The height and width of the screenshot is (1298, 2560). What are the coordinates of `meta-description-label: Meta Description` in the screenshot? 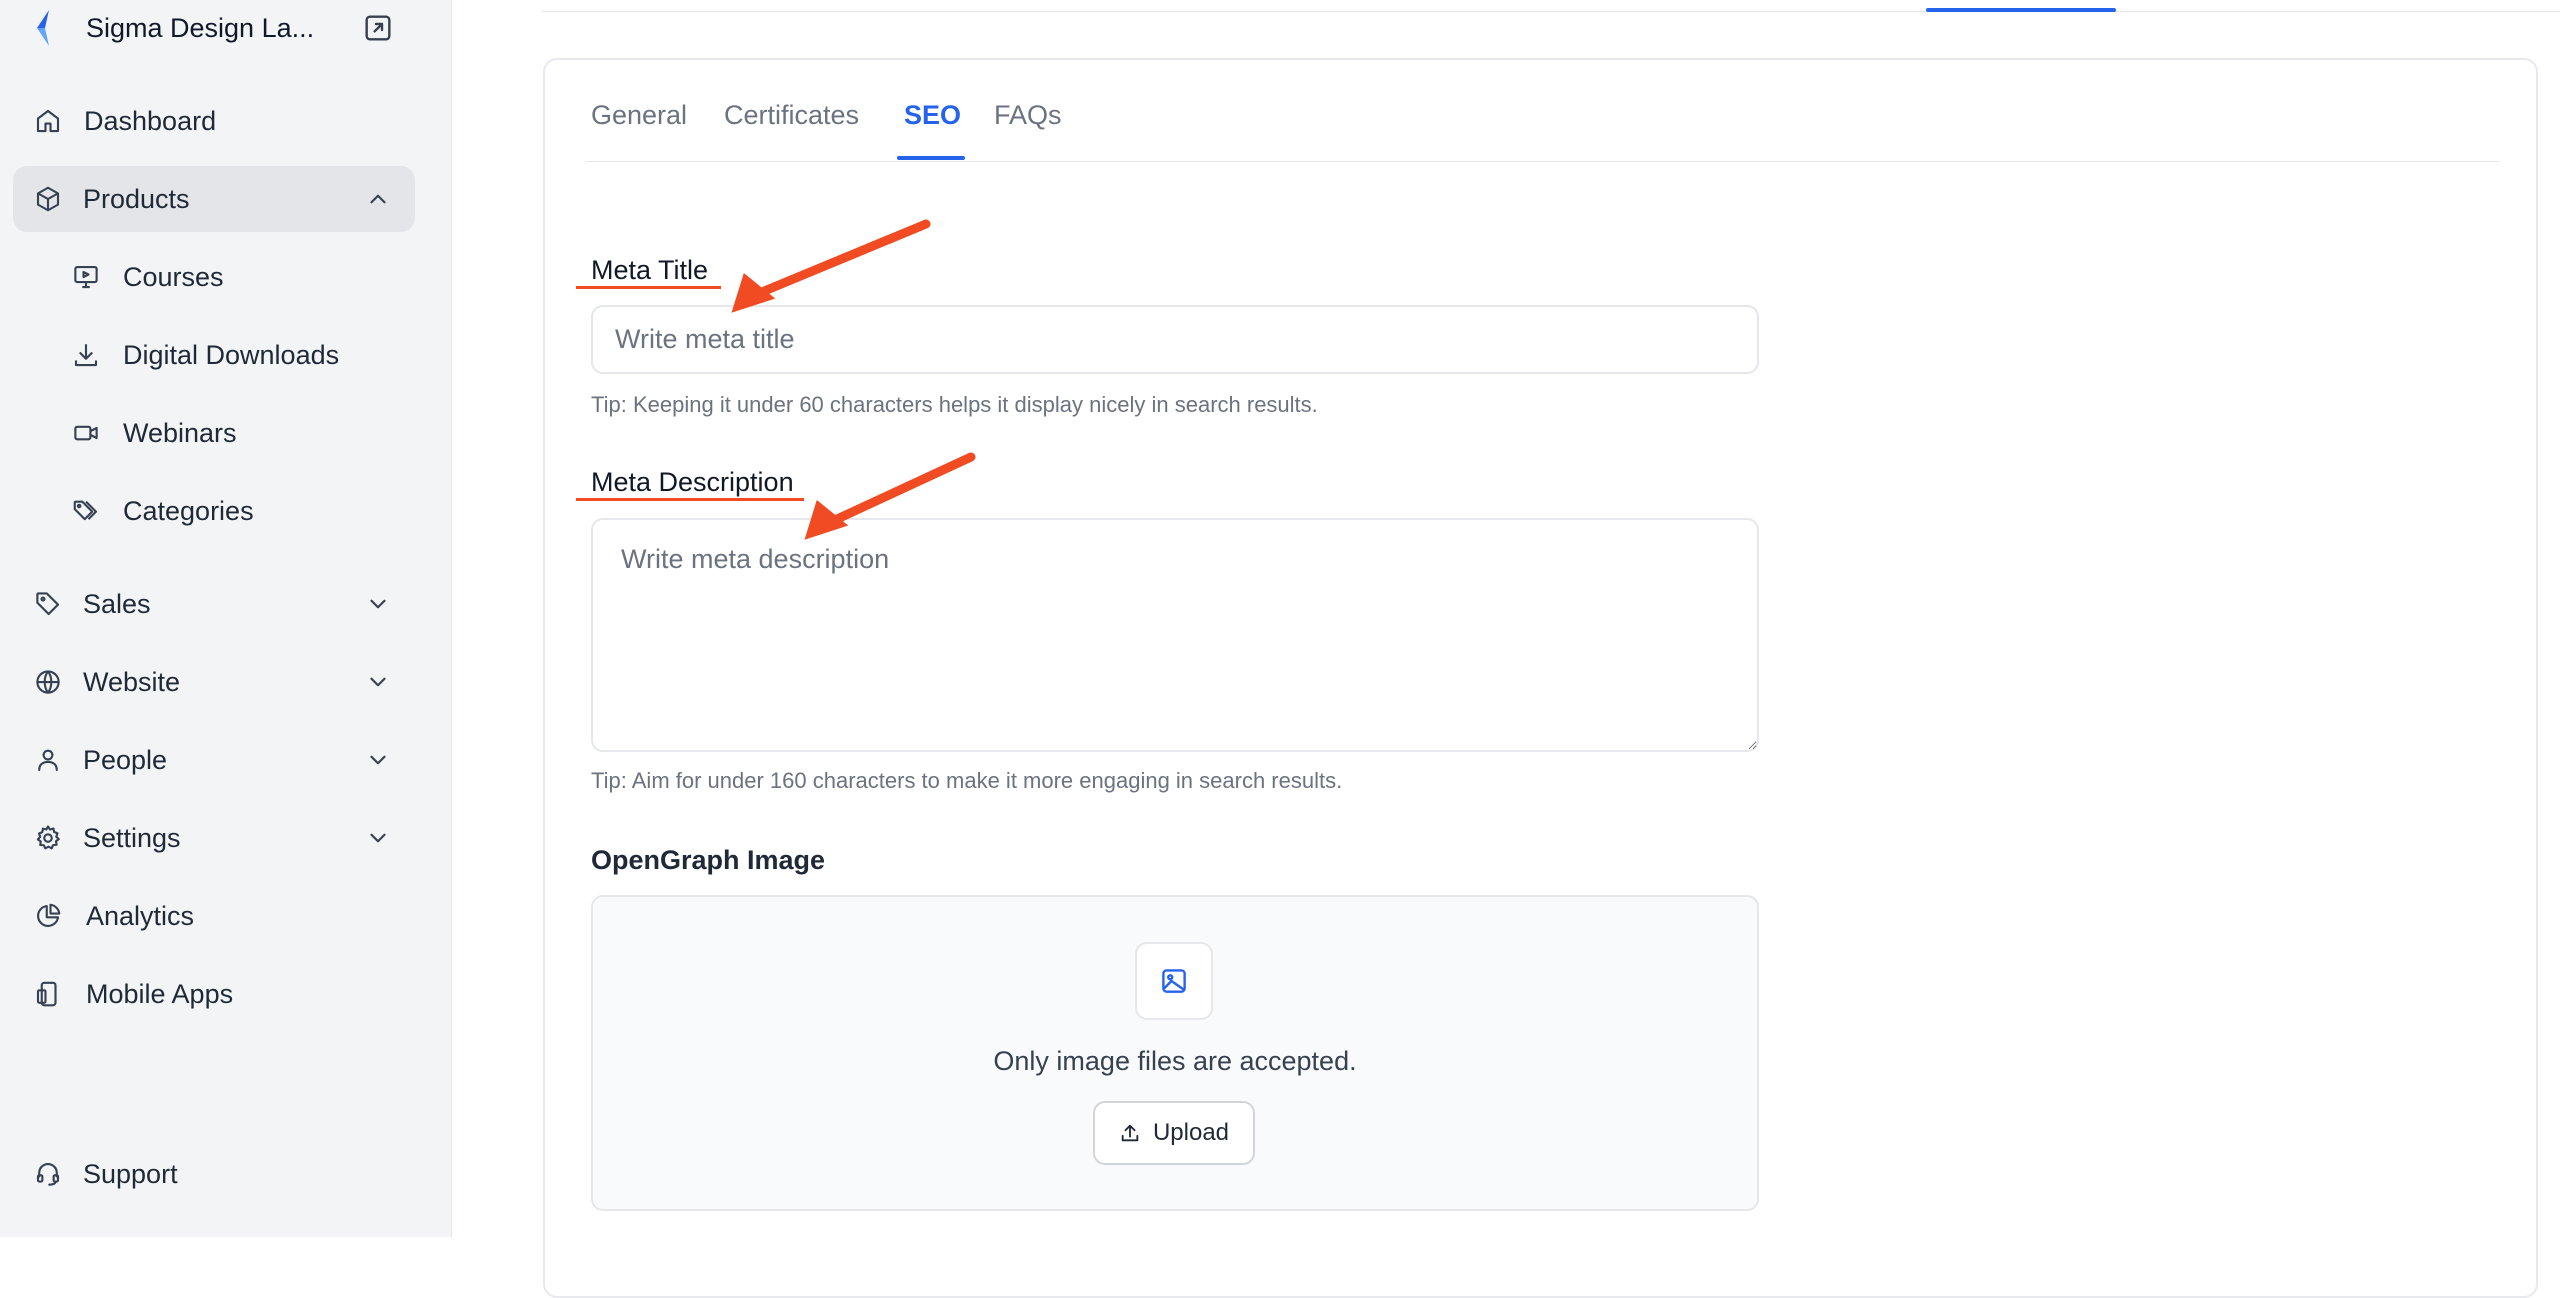 It's located at (692, 482).